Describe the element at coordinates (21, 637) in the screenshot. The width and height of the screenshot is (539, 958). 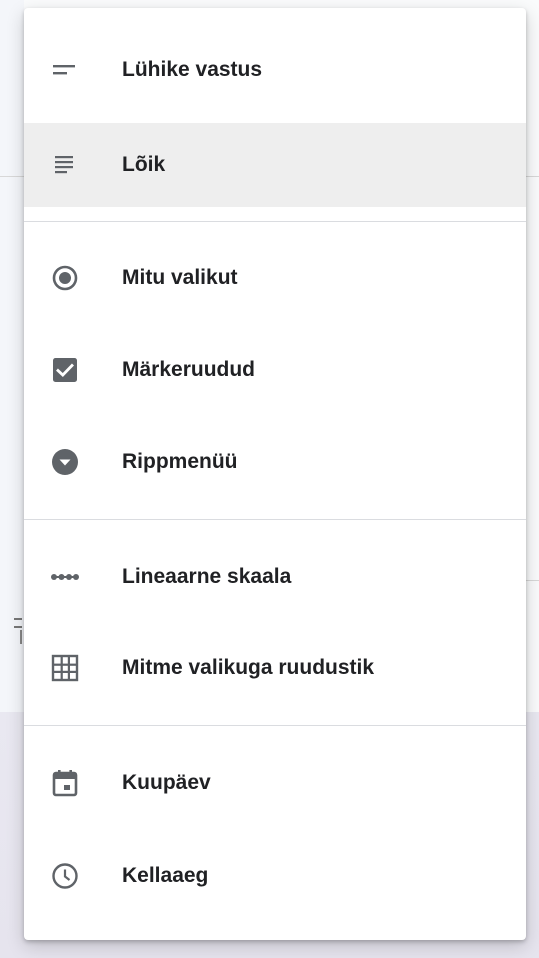
I see `background-text-cursor` at that location.